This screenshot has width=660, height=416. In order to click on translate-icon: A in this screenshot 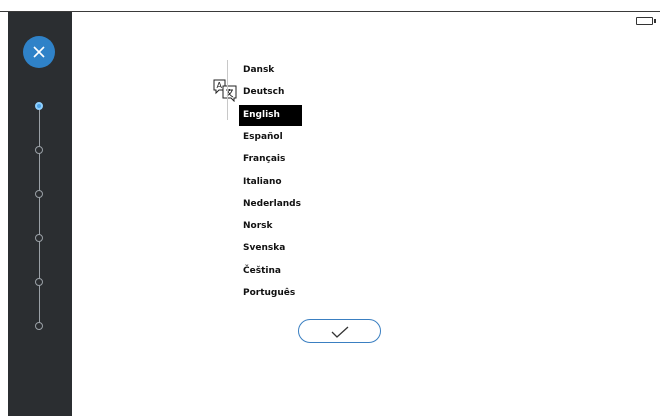, I will do `click(225, 90)`.